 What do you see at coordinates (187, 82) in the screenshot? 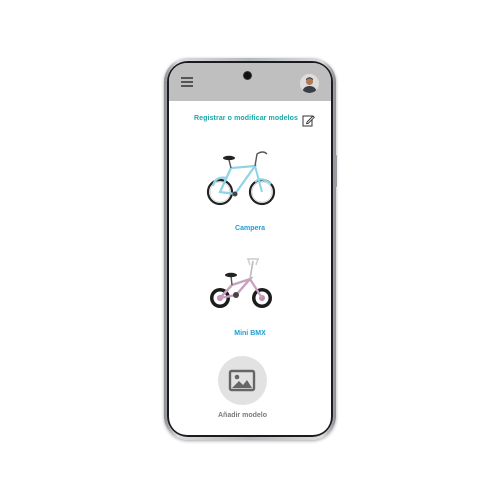
I see `hamburger-menu-icon` at bounding box center [187, 82].